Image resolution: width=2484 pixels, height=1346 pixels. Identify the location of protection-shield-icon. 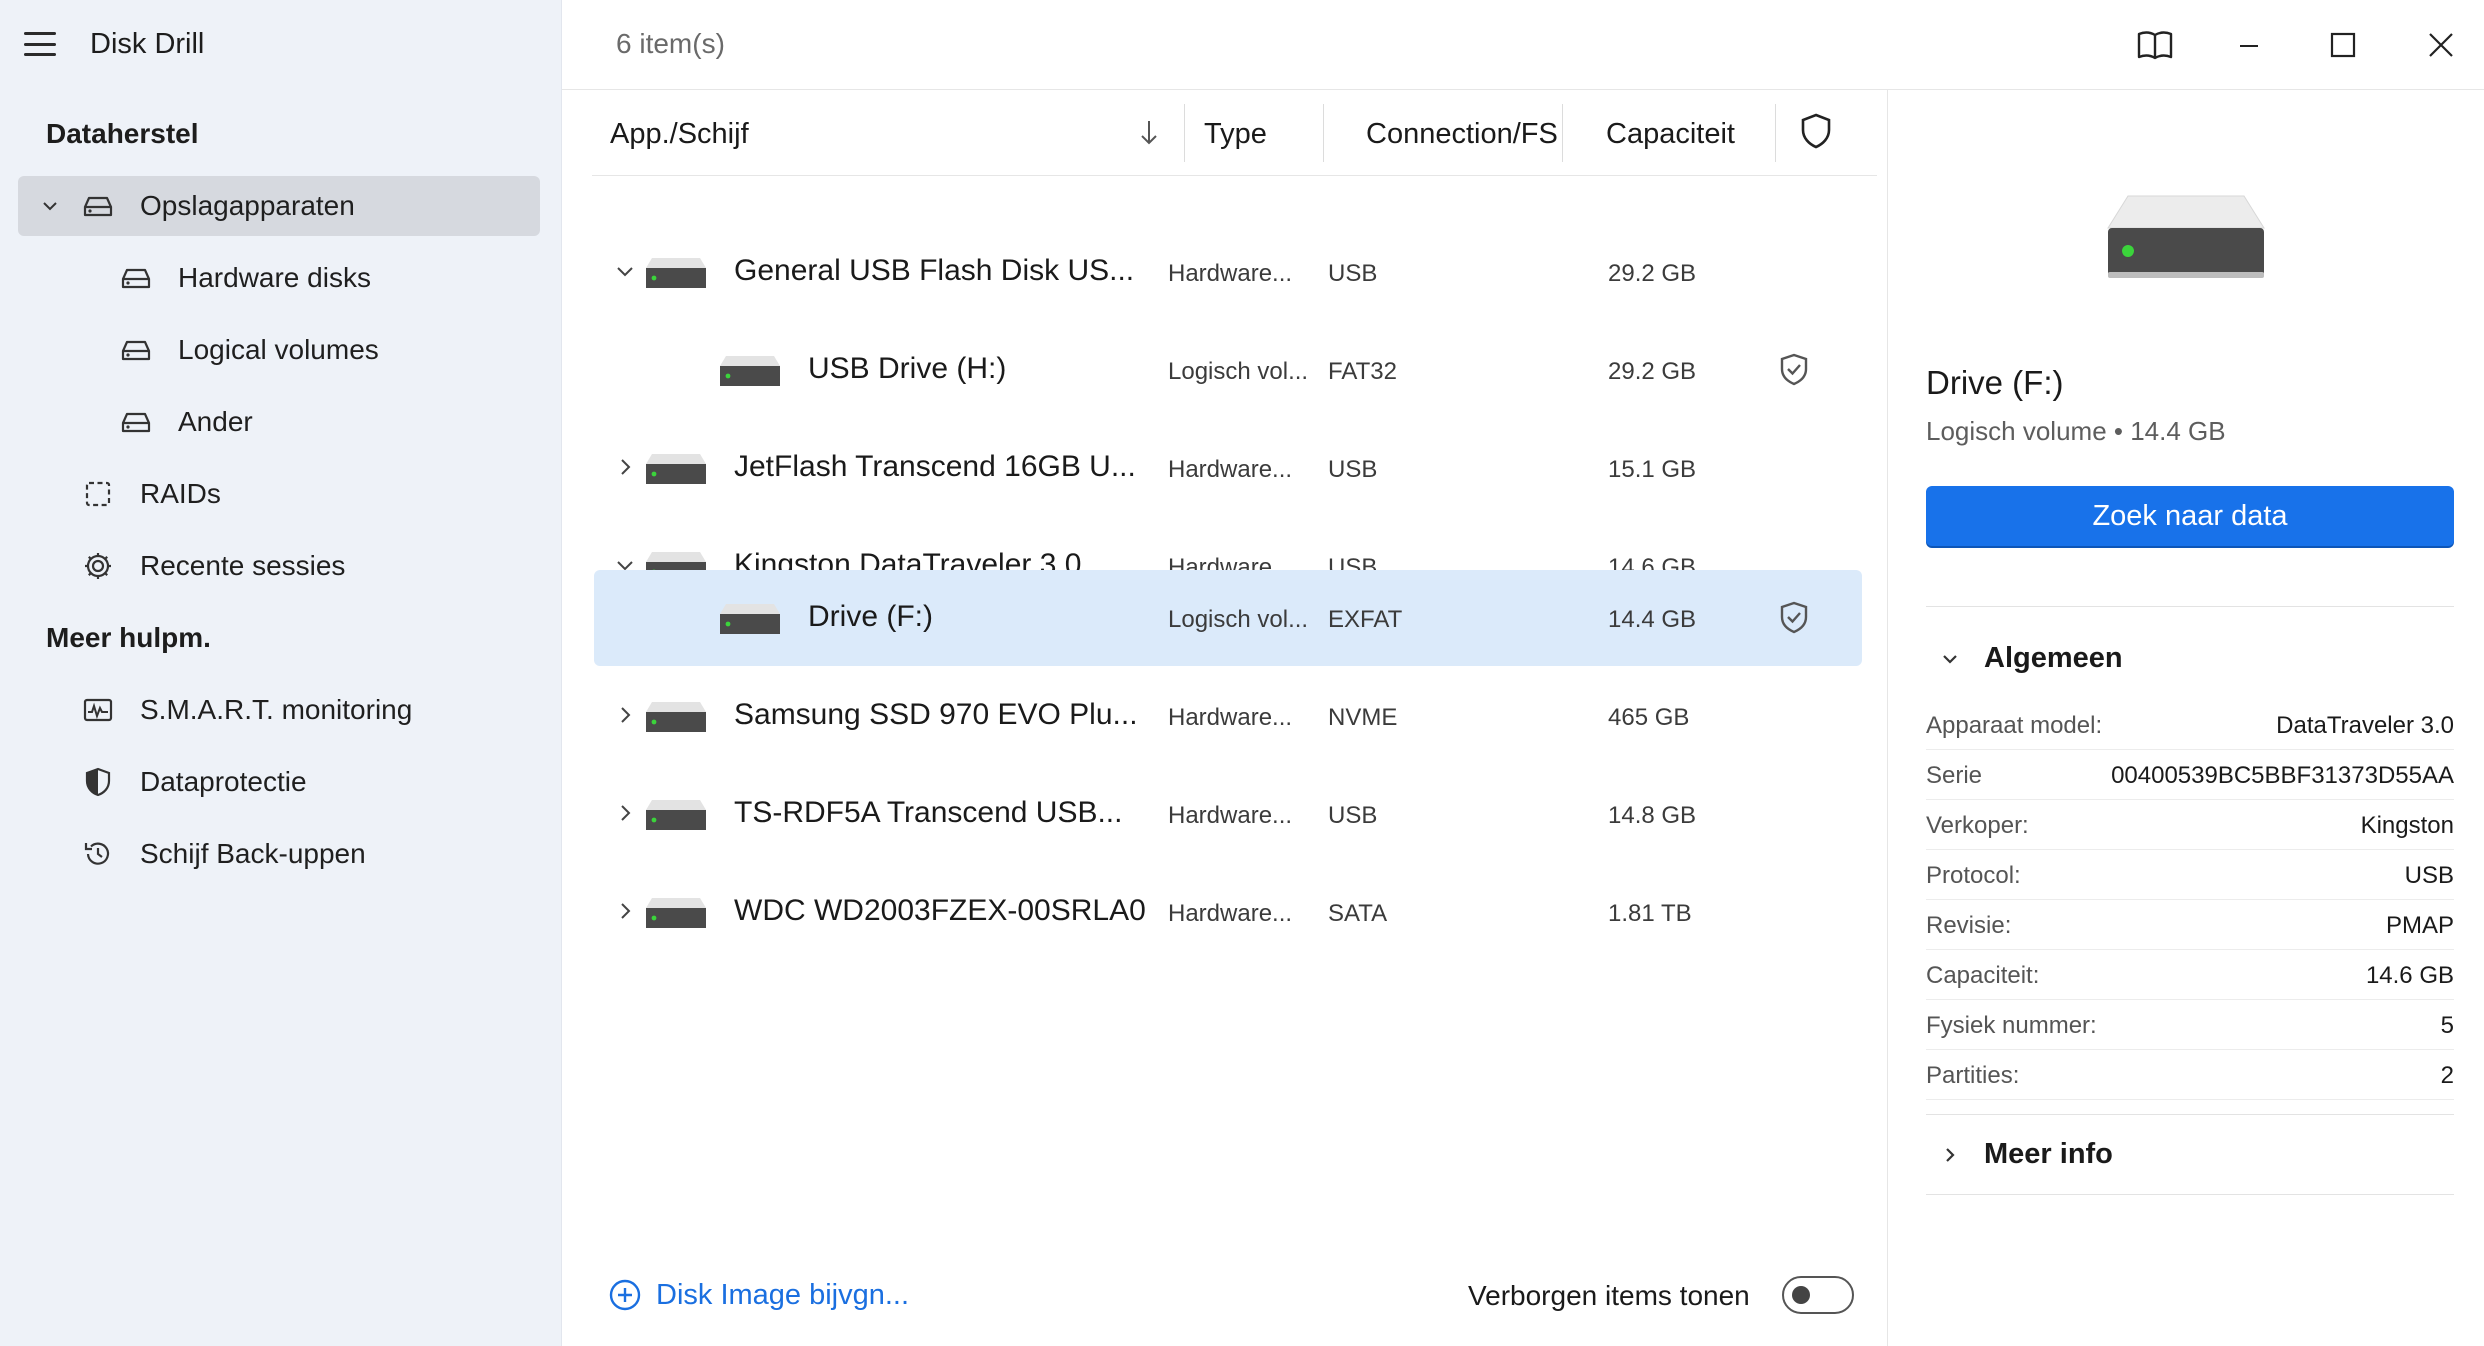
(1816, 131).